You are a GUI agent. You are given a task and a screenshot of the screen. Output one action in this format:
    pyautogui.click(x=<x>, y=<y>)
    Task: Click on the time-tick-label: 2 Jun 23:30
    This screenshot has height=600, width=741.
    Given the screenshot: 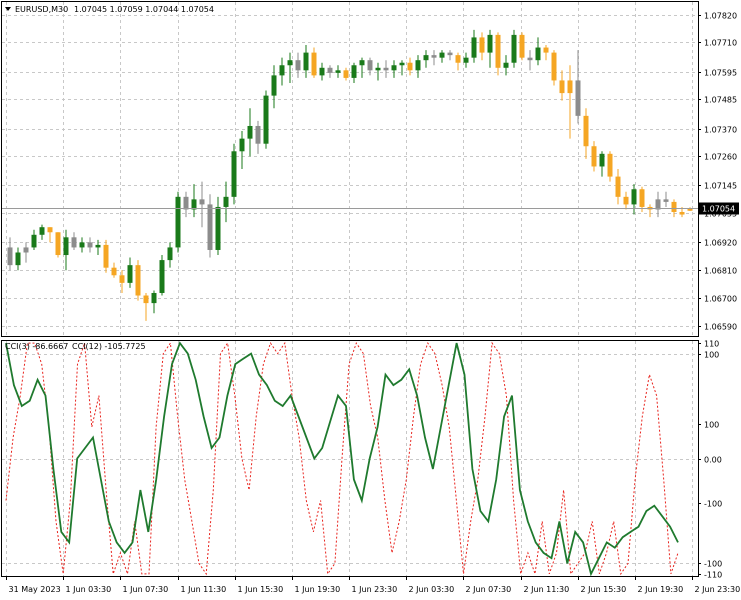 What is the action you would take?
    pyautogui.click(x=718, y=589)
    